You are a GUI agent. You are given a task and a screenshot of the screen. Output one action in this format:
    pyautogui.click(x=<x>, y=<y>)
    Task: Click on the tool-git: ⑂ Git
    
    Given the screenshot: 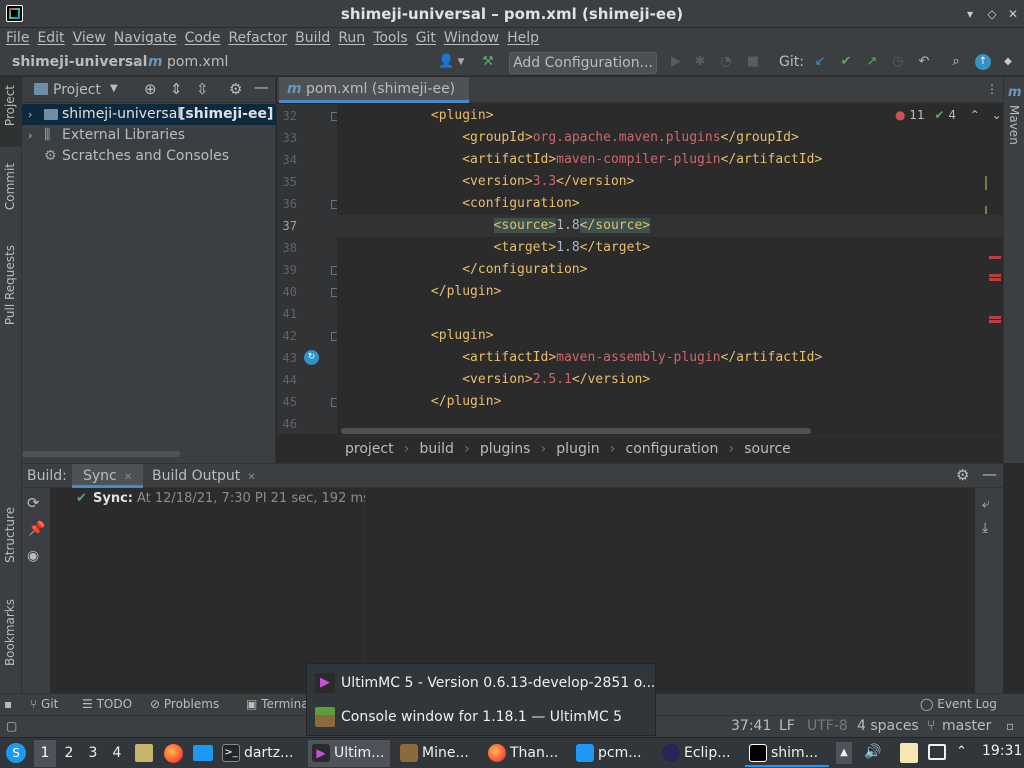 What is the action you would take?
    pyautogui.click(x=44, y=704)
    